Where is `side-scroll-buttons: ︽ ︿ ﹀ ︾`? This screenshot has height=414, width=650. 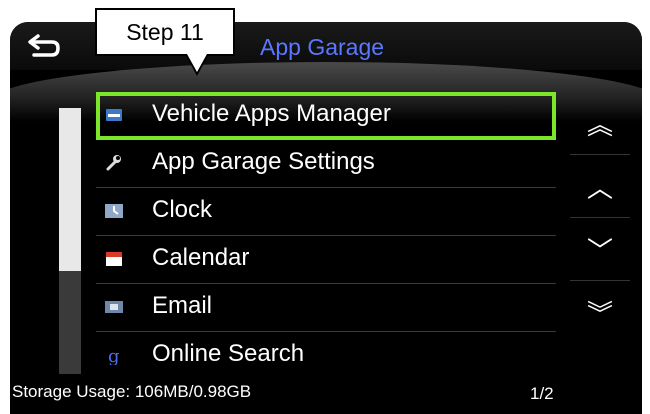
side-scroll-buttons: ︽ ︿ ﹀ ︾ is located at coordinates (600, 217).